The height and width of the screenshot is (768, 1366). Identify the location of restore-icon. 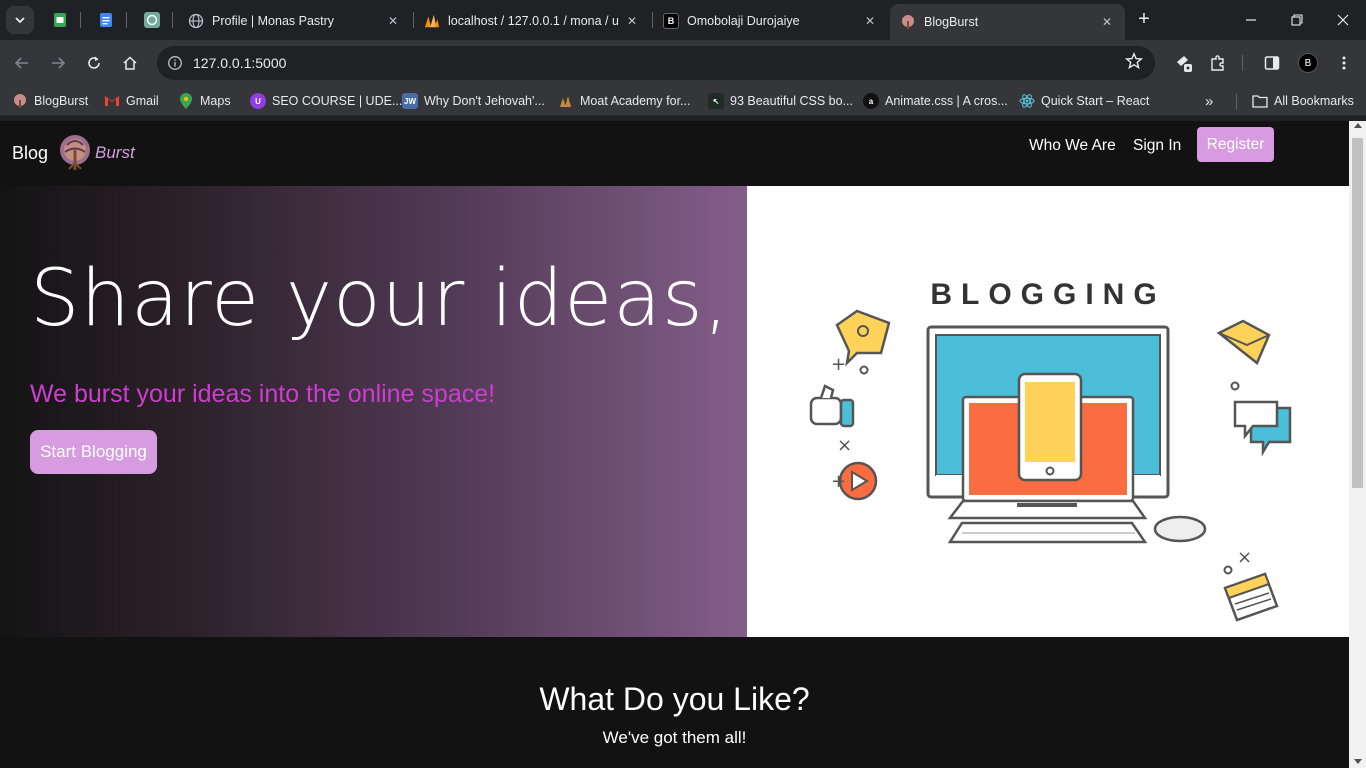
(1297, 20).